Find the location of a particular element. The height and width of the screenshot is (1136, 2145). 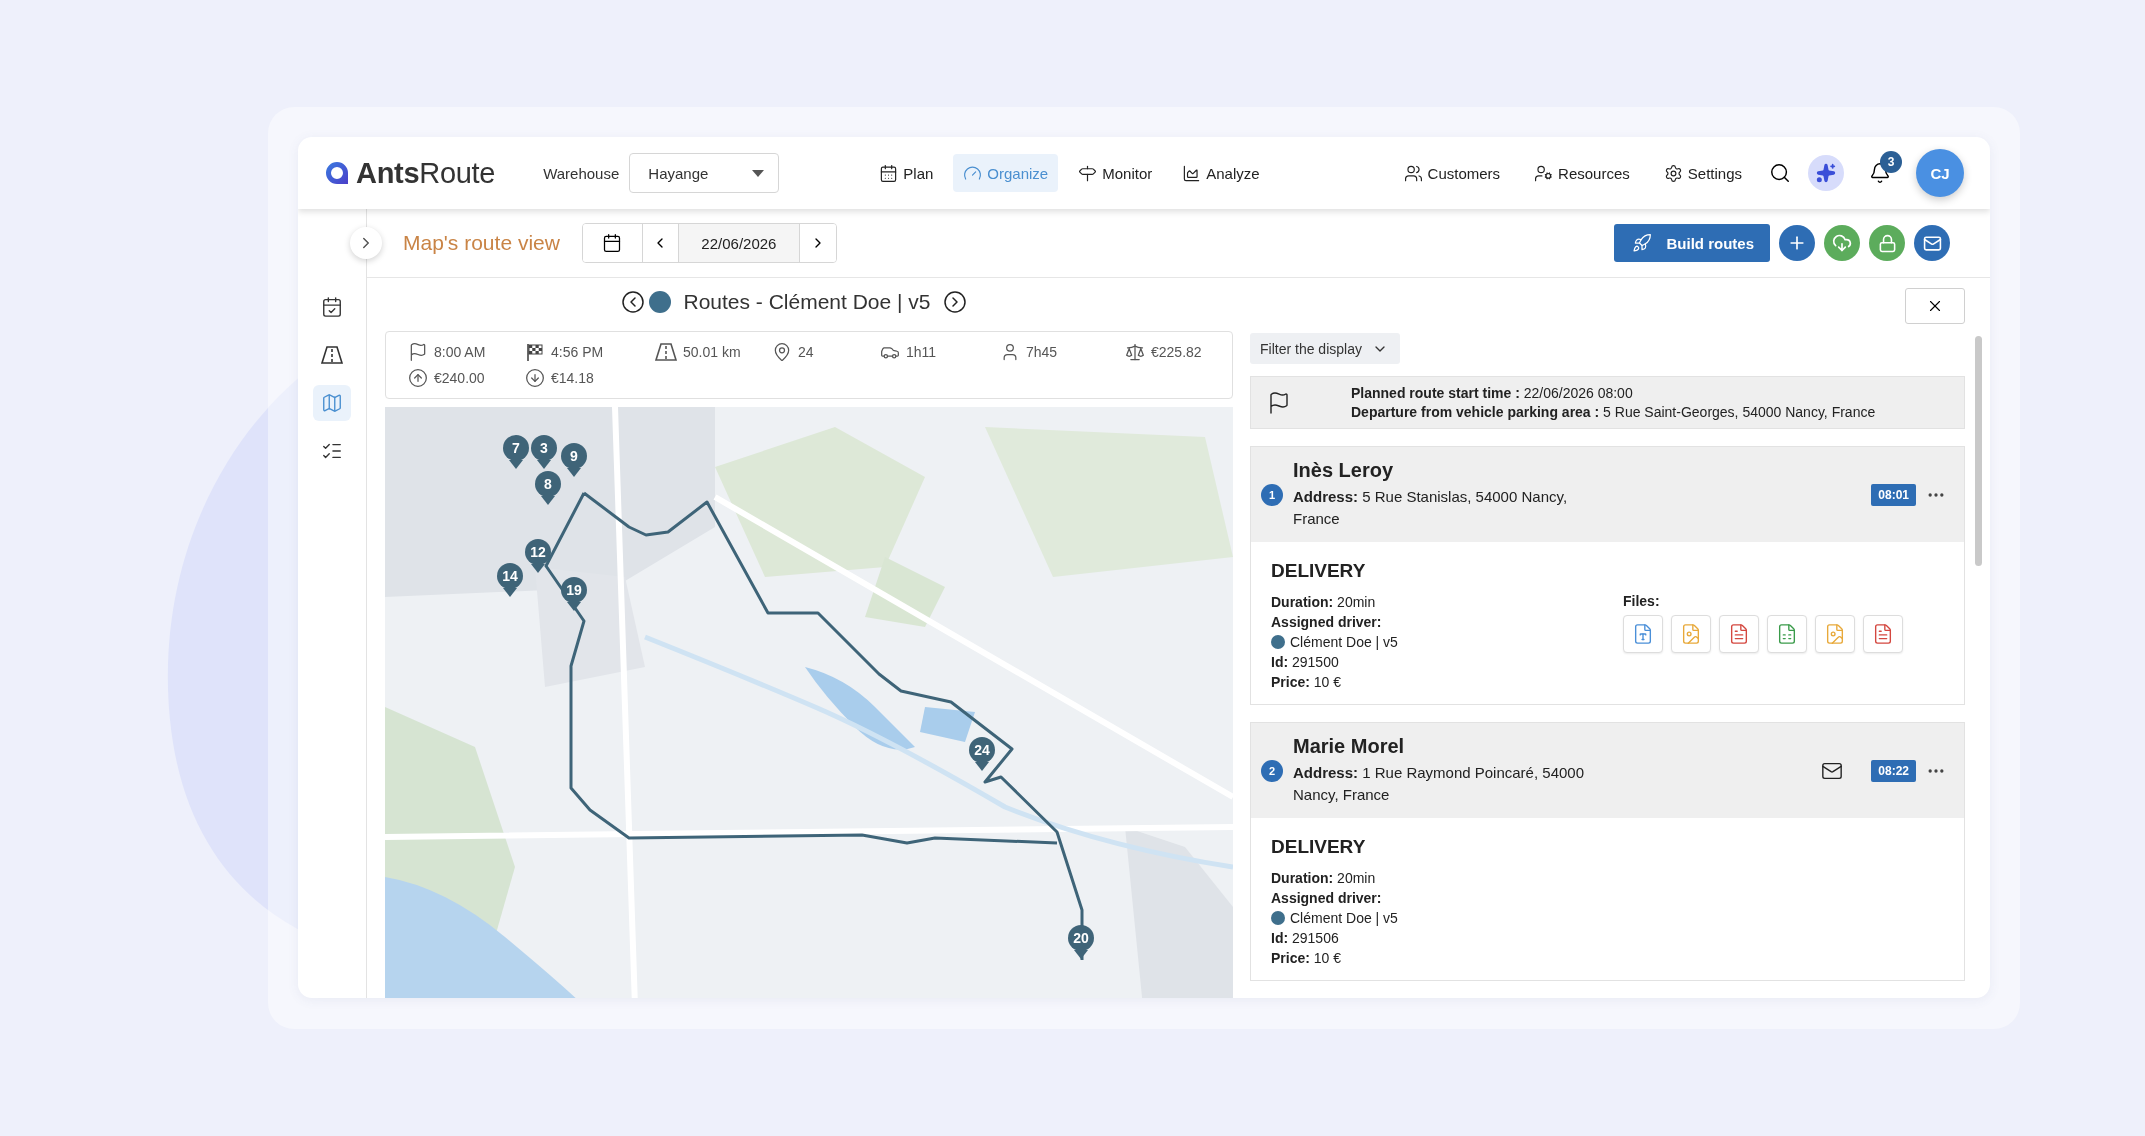

stat-value: 7h45 is located at coordinates (1042, 352).